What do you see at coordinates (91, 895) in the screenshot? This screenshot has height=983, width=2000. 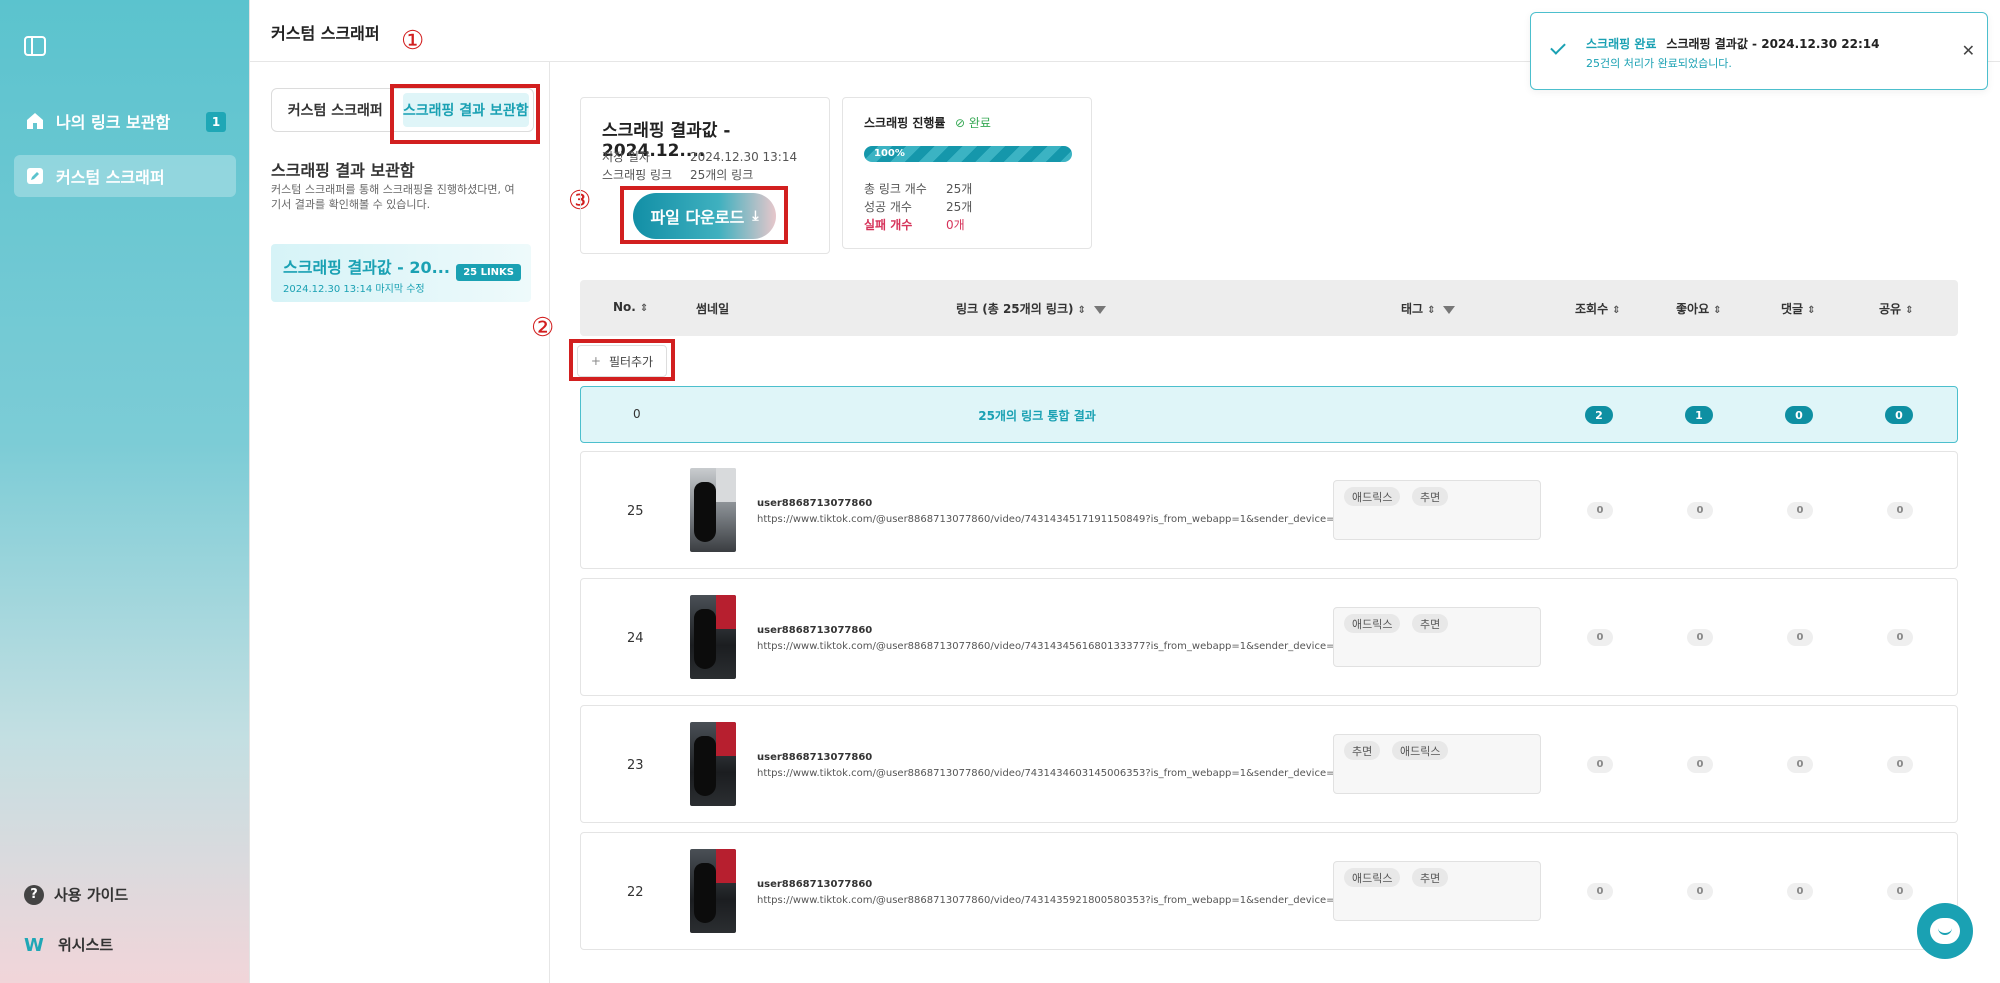 I see `guide-label: 사용 가이드` at bounding box center [91, 895].